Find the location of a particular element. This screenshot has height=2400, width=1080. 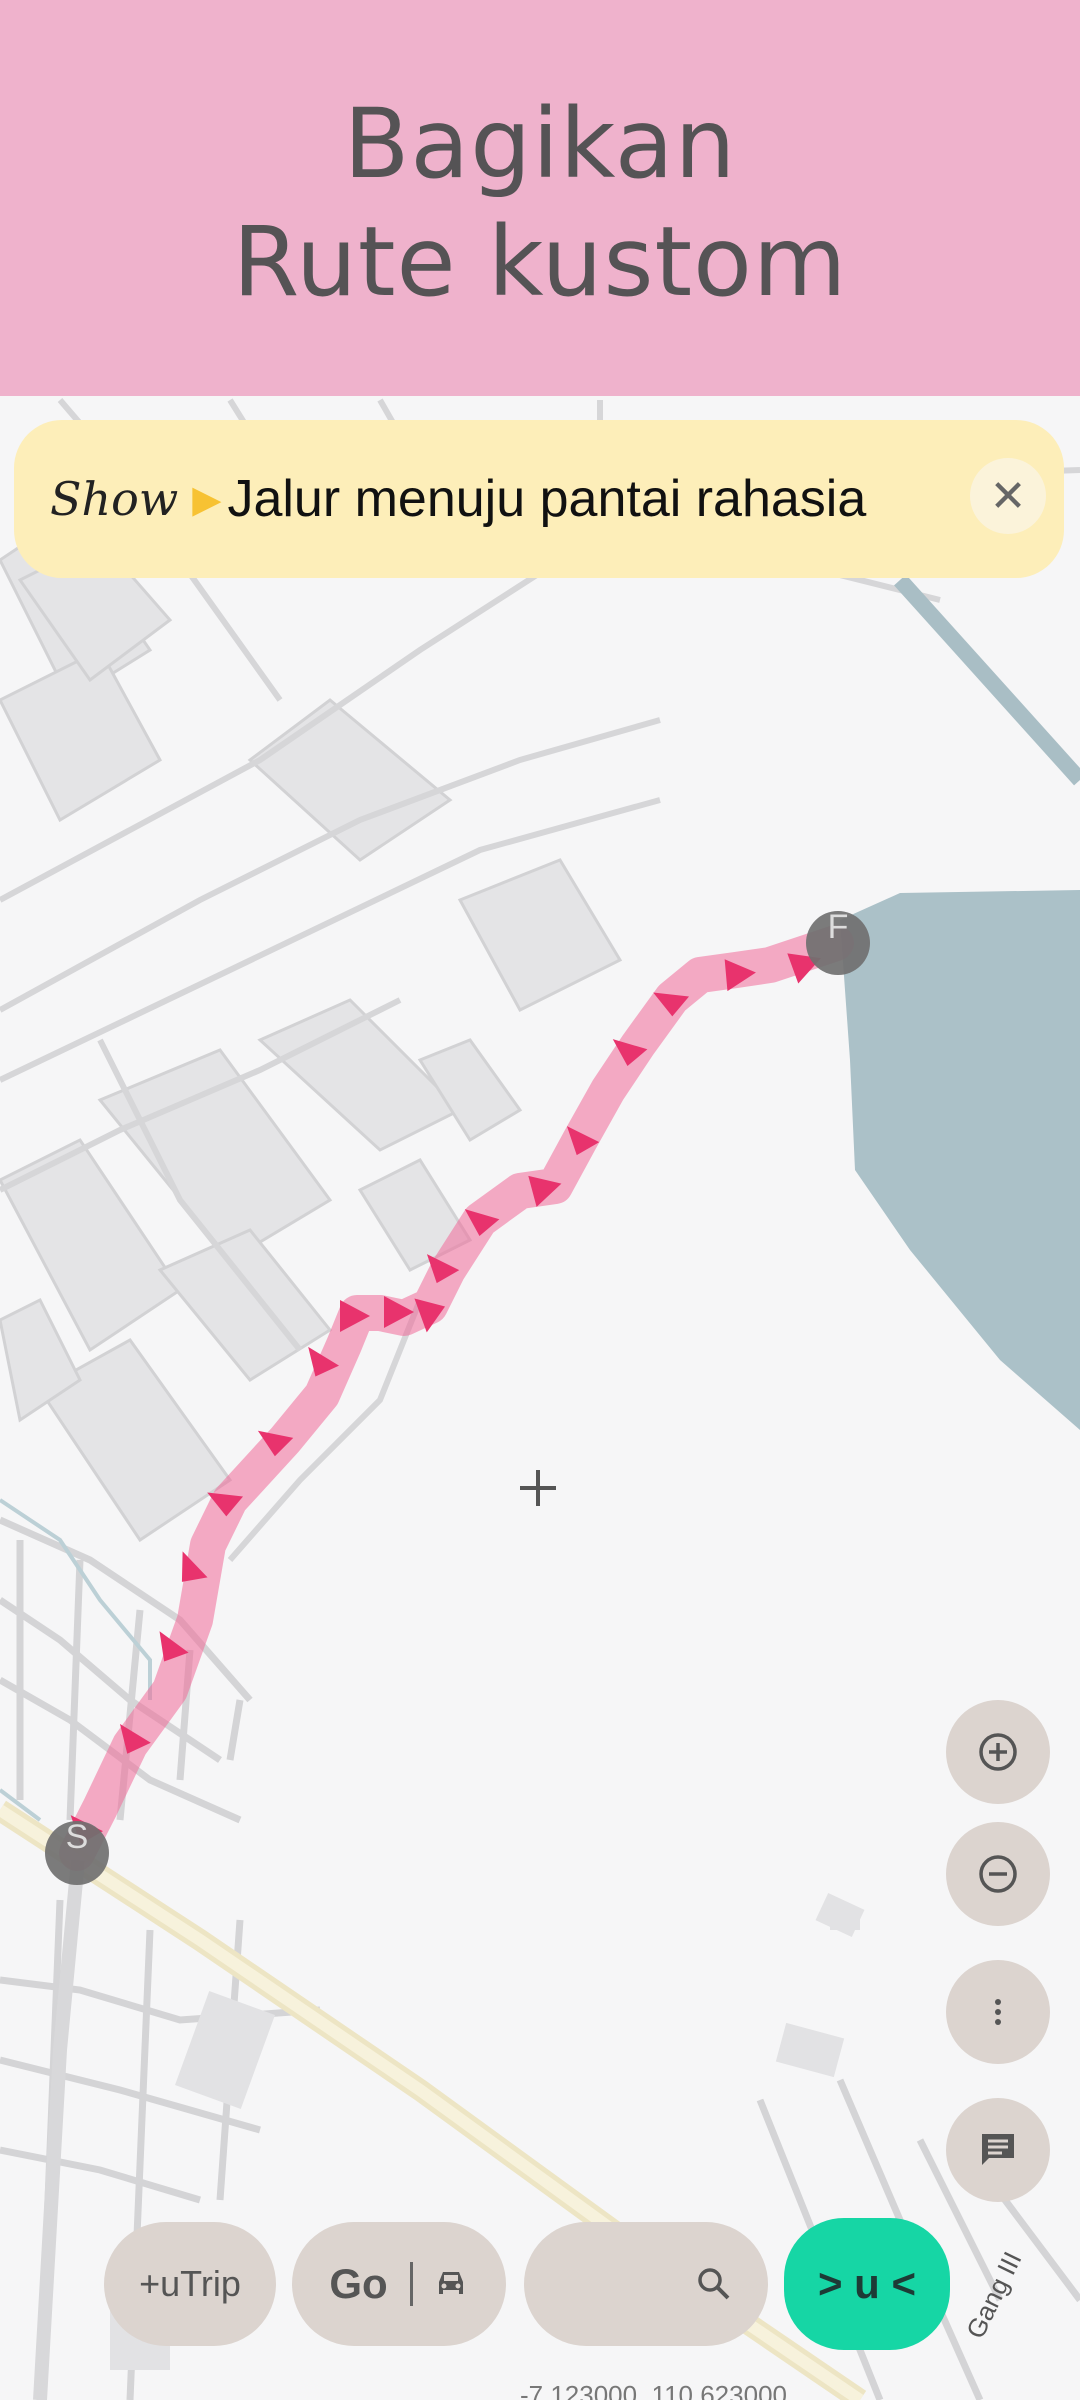

chat-icon is located at coordinates (998, 2149).